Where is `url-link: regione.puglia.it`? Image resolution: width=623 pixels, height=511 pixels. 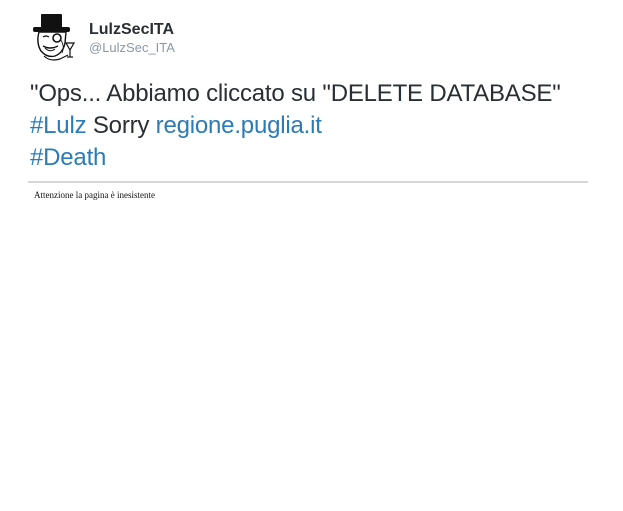 url-link: regione.puglia.it is located at coordinates (239, 125).